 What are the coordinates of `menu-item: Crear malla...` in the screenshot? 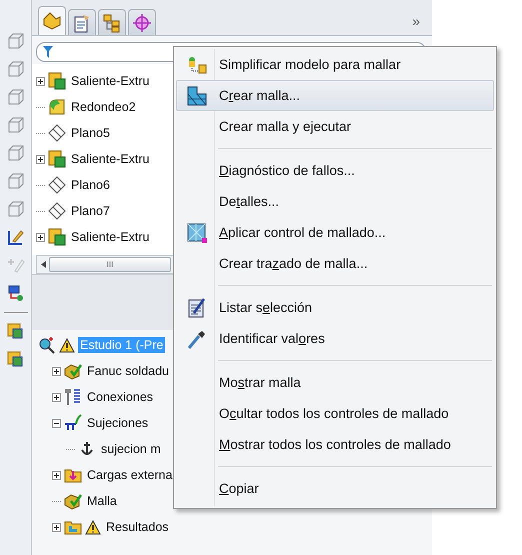 It's located at (335, 95).